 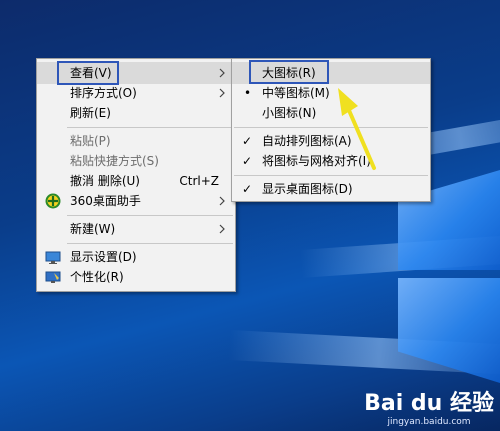 What do you see at coordinates (90, 141) in the screenshot?
I see `menu-item-label: 粘贴(P)` at bounding box center [90, 141].